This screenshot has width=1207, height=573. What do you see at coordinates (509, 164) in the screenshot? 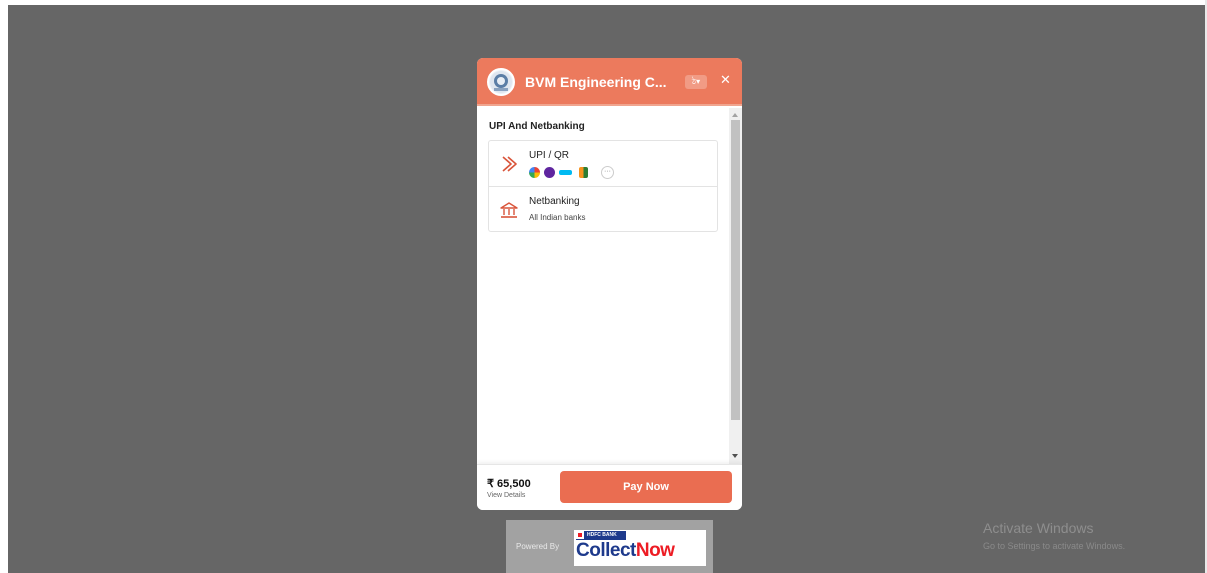
I see `upi-arrow-icon` at bounding box center [509, 164].